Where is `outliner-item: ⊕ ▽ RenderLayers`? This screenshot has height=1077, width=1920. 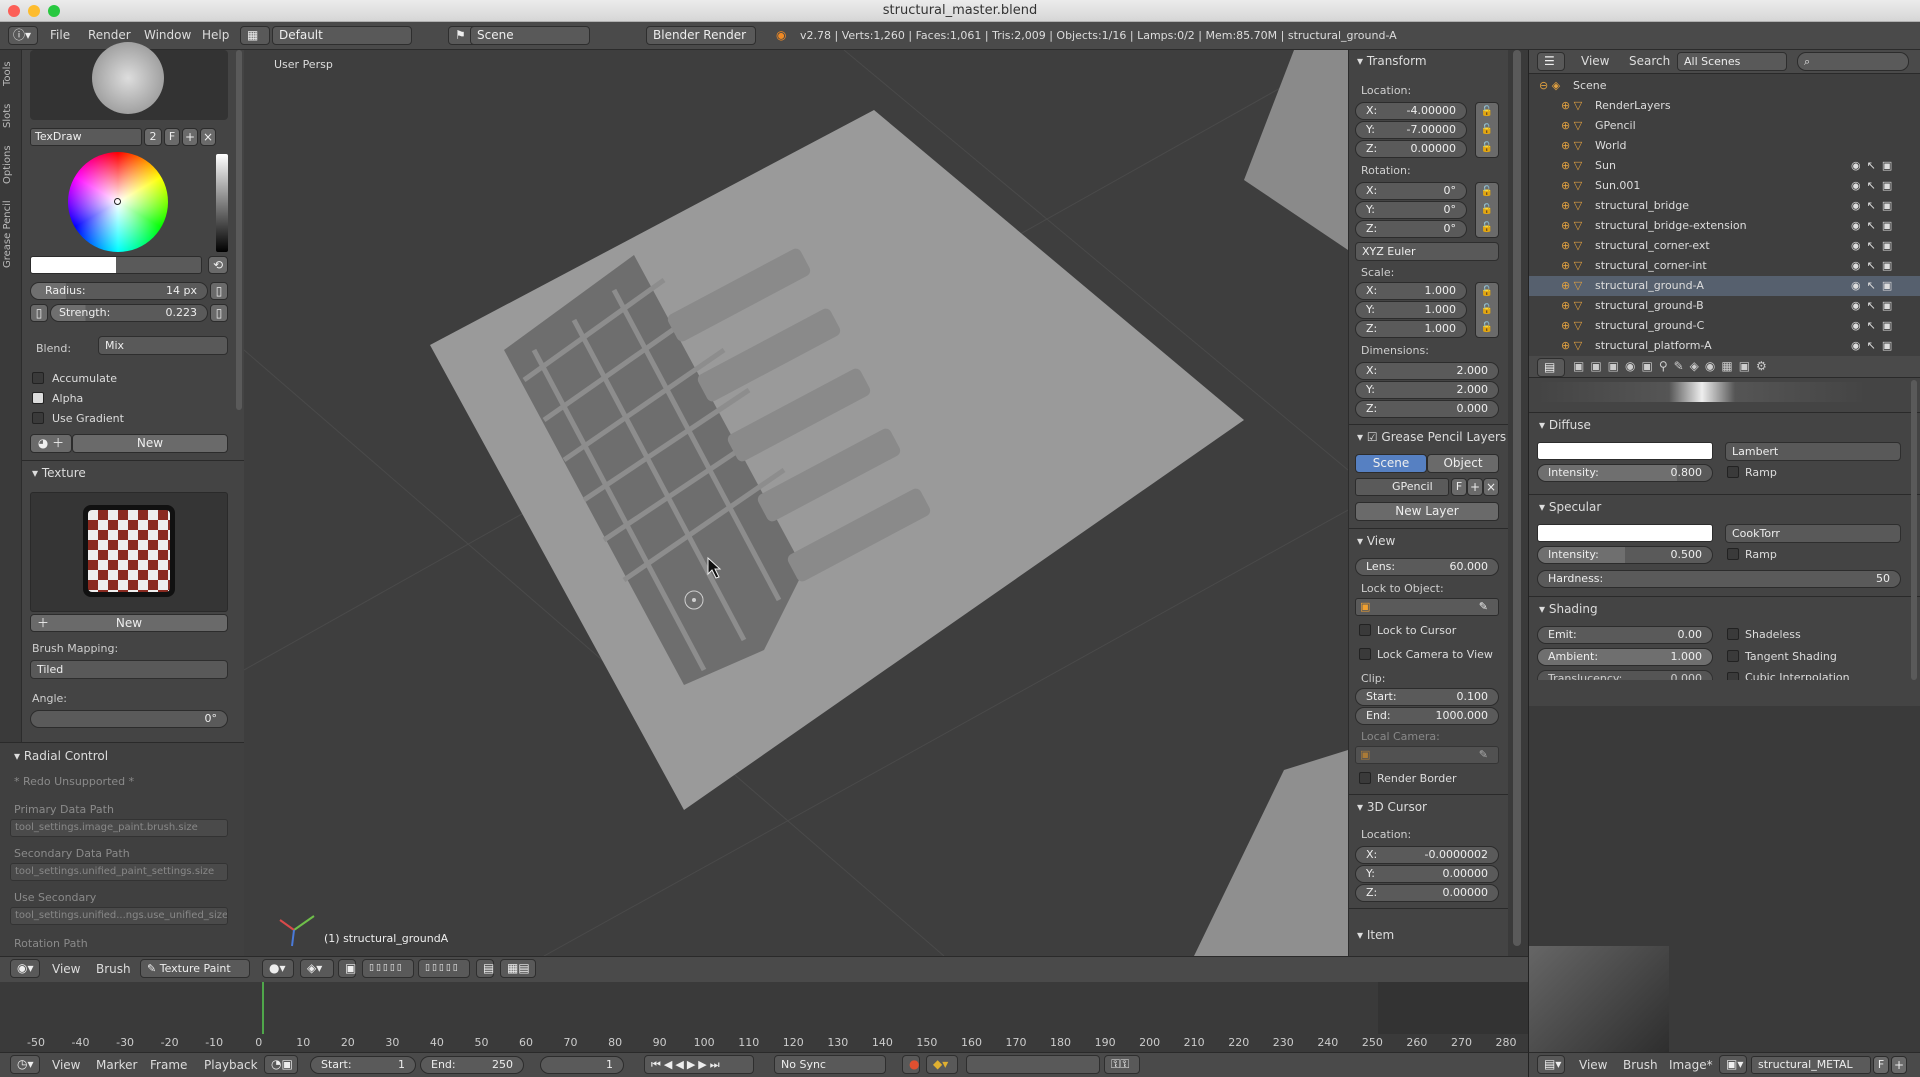 outliner-item: ⊕ ▽ RenderLayers is located at coordinates (1724, 106).